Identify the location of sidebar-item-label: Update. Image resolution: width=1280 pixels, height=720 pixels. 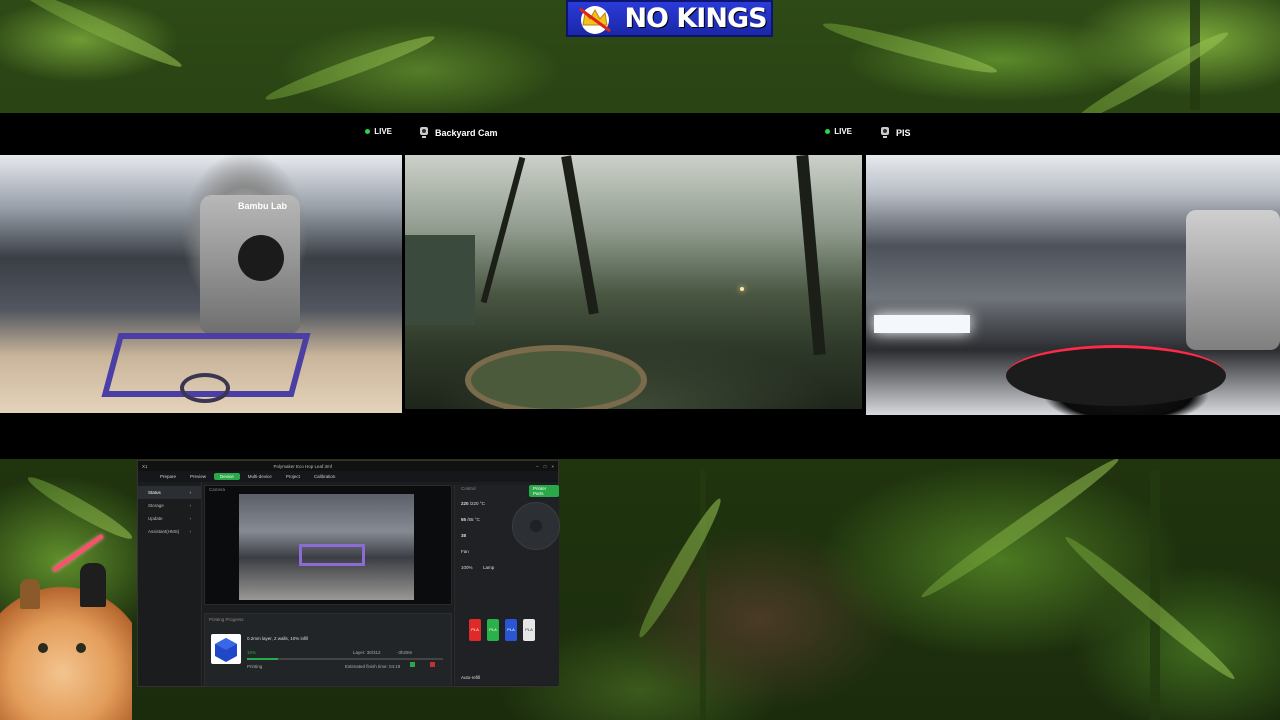
(155, 518).